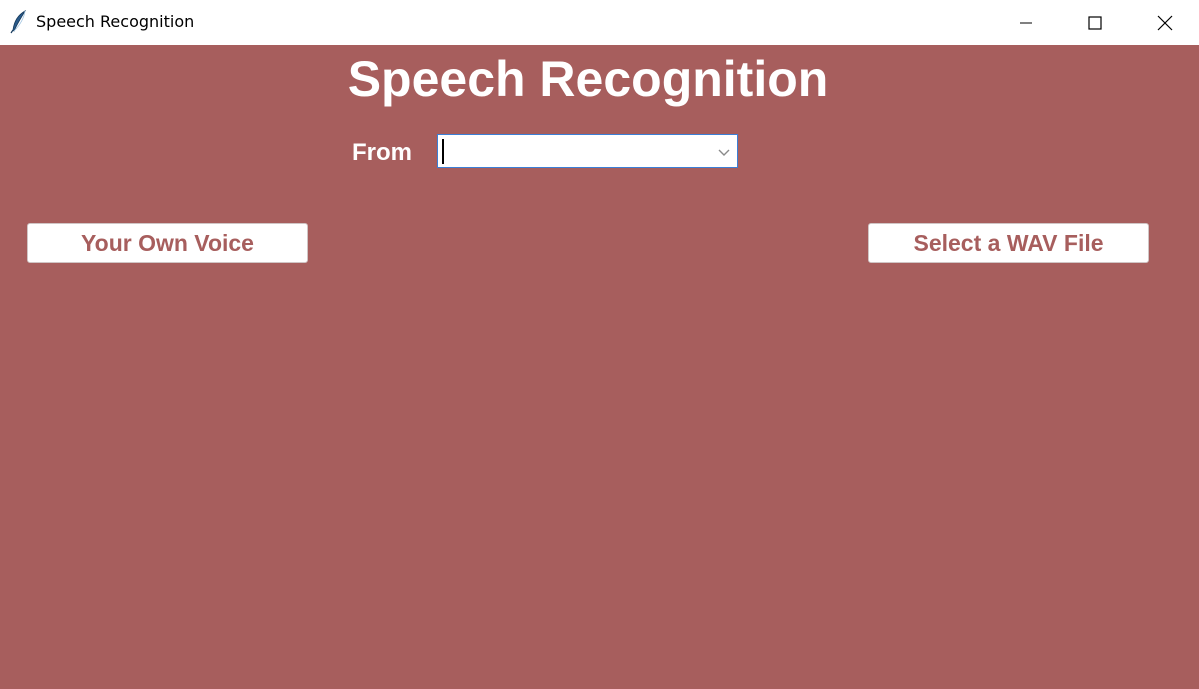  Describe the element at coordinates (443, 151) in the screenshot. I see `text-cursor` at that location.